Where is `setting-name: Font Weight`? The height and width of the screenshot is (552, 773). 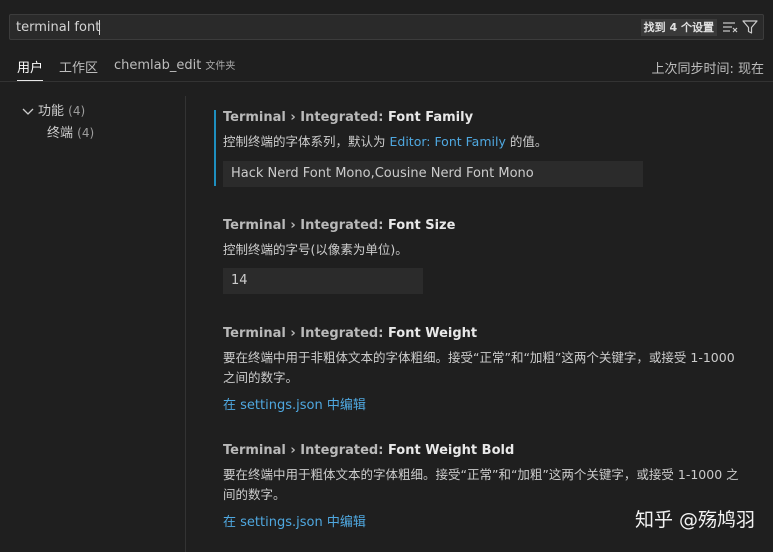
setting-name: Font Weight is located at coordinates (432, 333).